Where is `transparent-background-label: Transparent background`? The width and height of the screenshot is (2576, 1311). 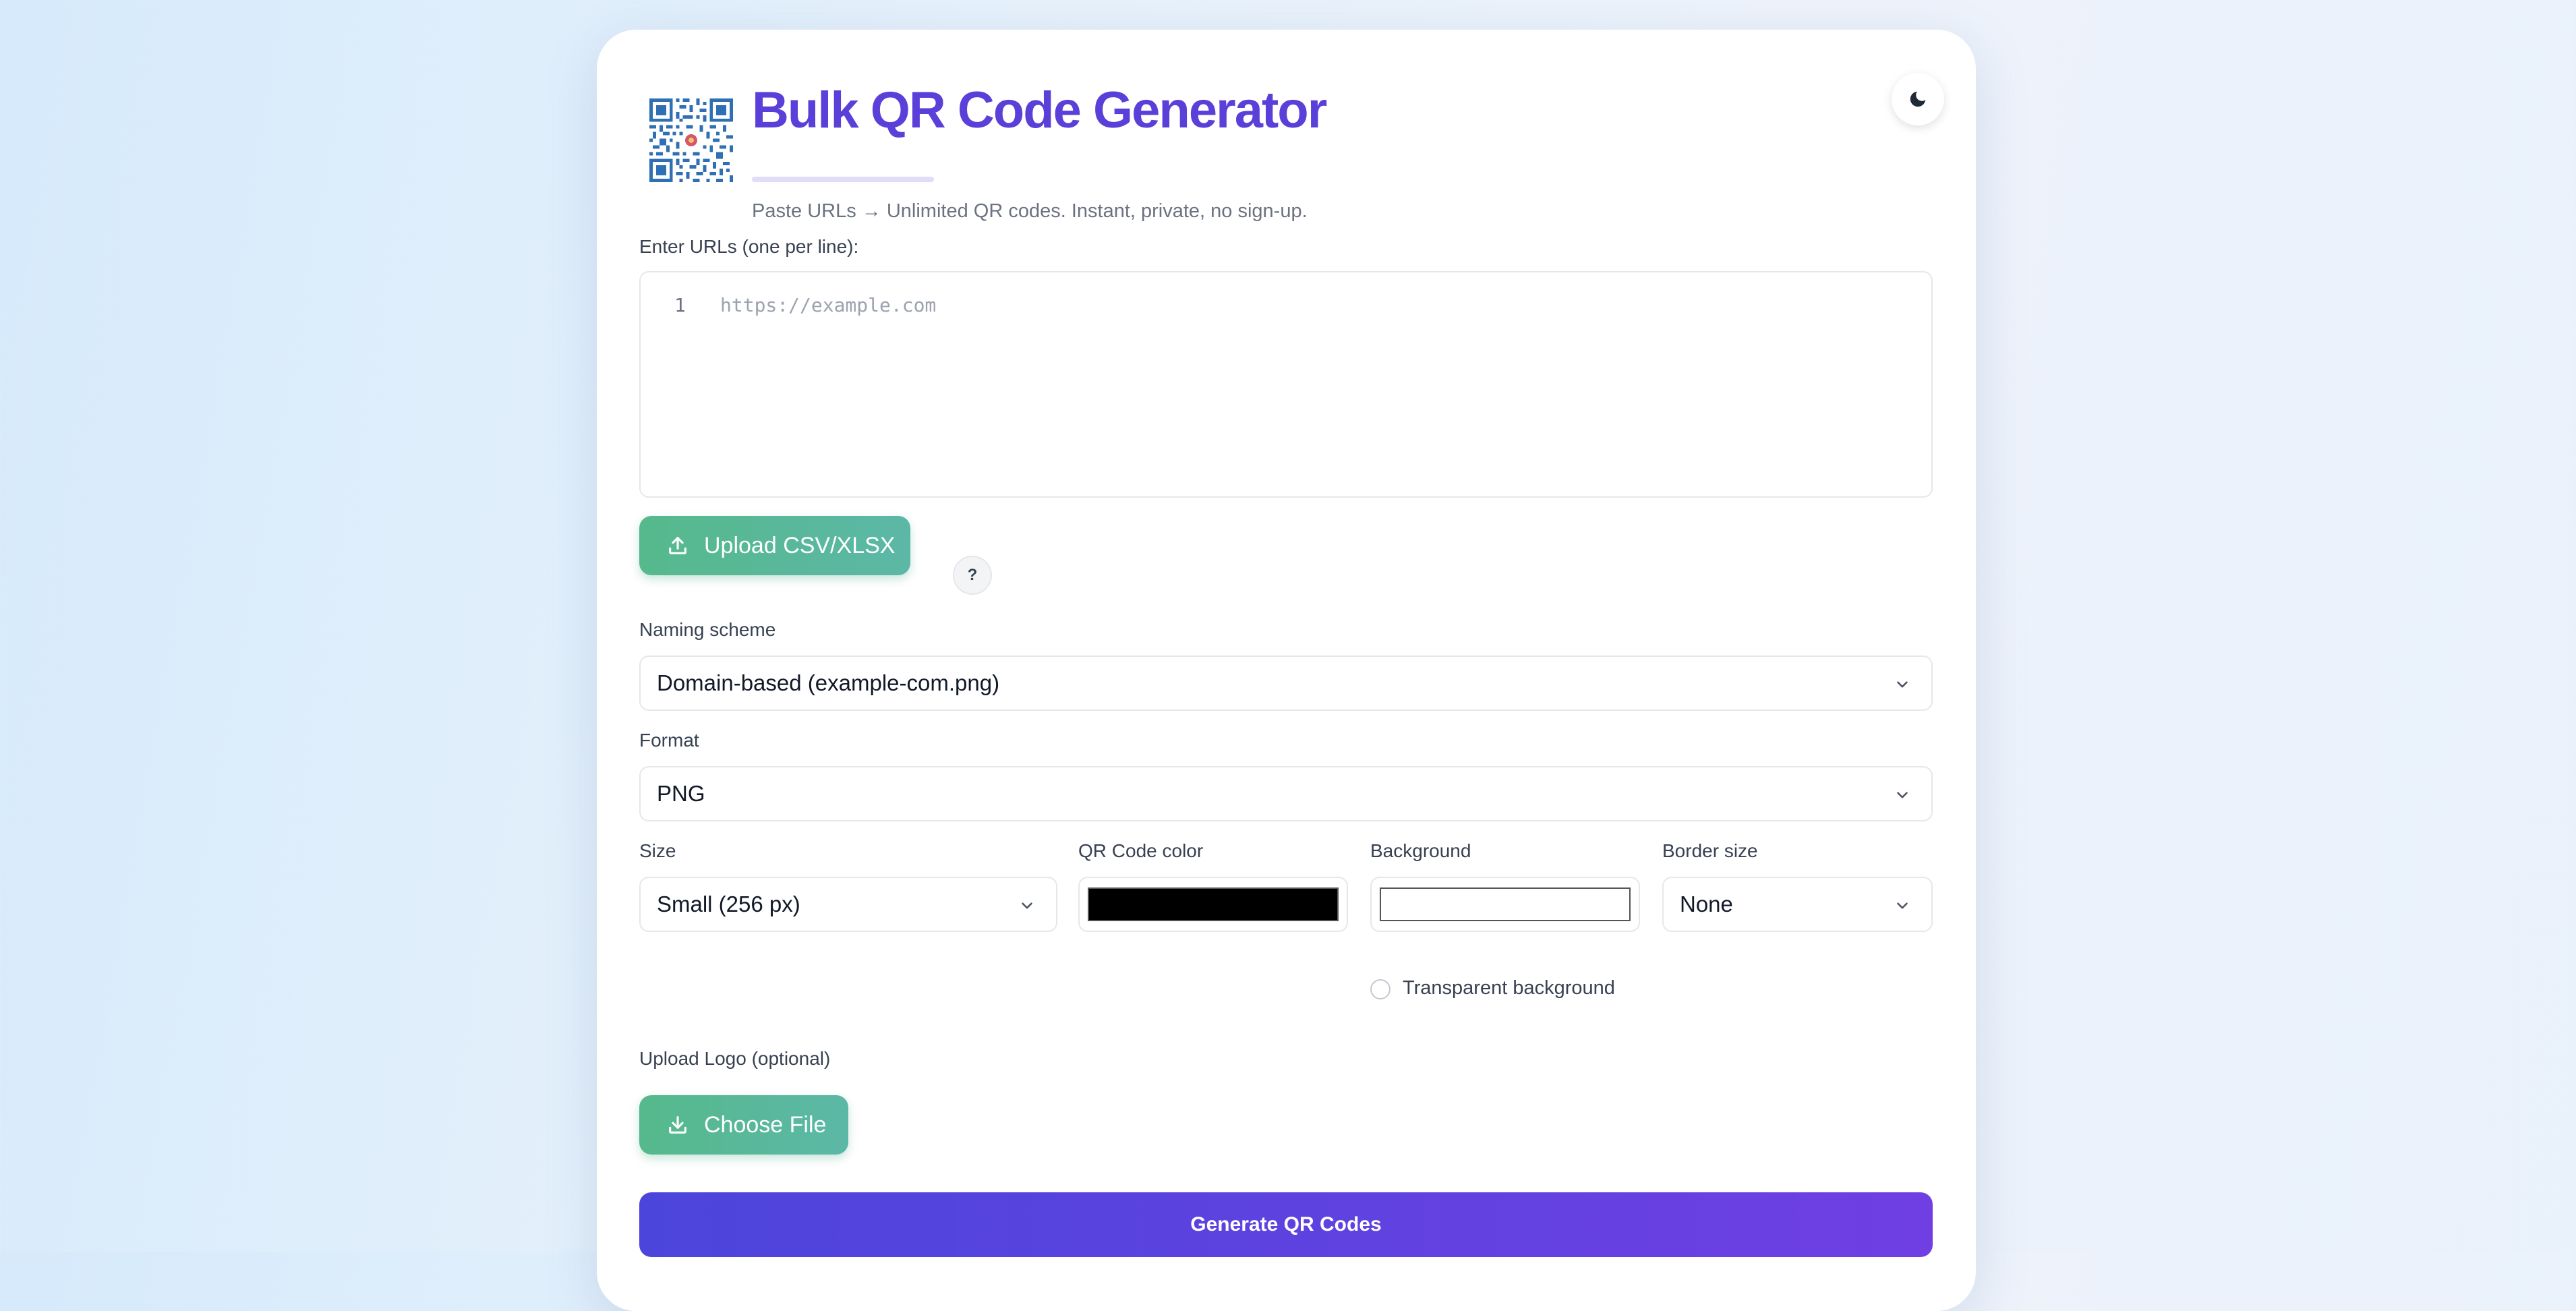 transparent-background-label: Transparent background is located at coordinates (1509, 988).